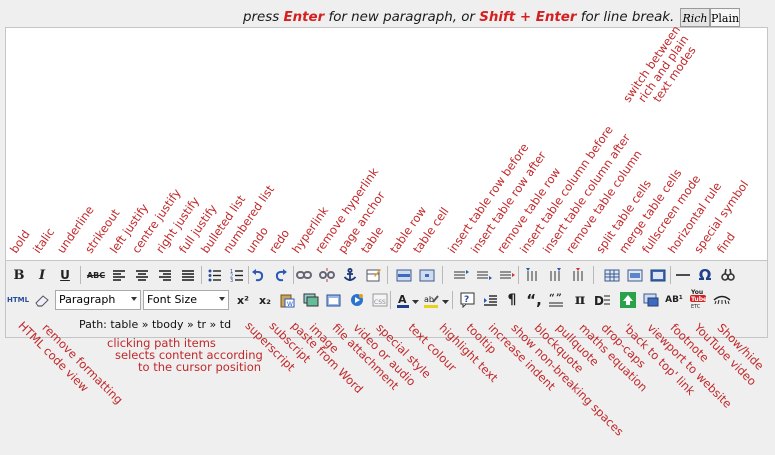  I want to click on align-right-icon, so click(165, 275).